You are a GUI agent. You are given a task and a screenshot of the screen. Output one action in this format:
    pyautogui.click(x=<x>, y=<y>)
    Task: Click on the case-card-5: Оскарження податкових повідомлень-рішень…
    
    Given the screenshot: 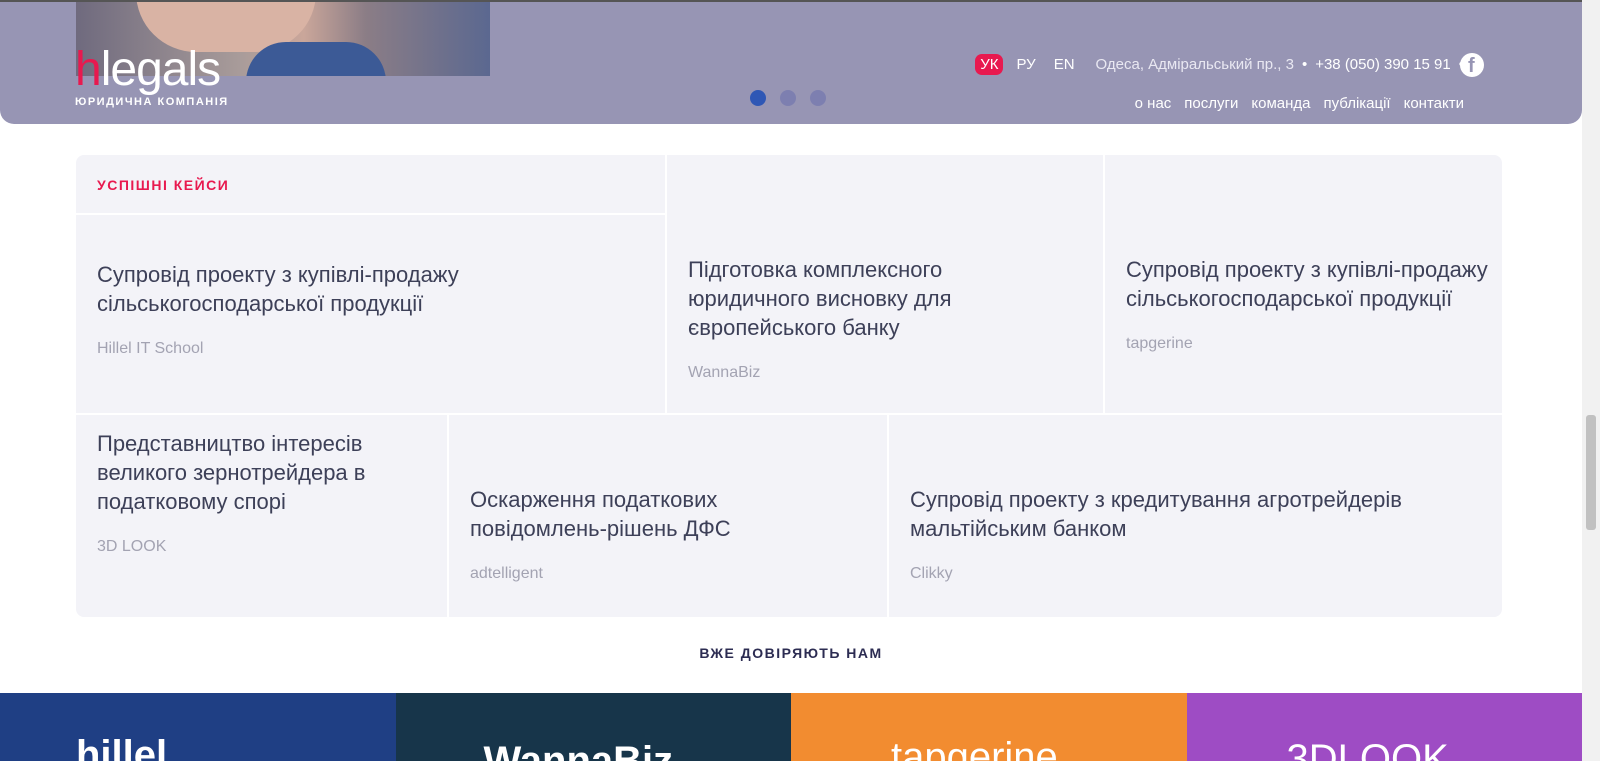 What is the action you would take?
    pyautogui.click(x=669, y=516)
    